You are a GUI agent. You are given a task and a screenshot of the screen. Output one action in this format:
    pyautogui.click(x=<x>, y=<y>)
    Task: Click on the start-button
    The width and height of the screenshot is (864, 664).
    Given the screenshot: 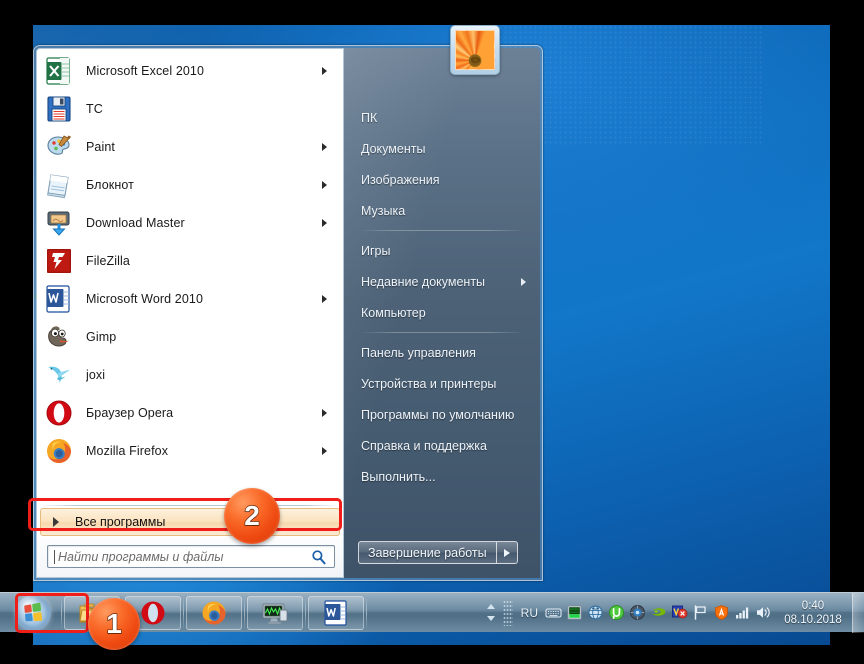 What is the action you would take?
    pyautogui.click(x=33, y=613)
    